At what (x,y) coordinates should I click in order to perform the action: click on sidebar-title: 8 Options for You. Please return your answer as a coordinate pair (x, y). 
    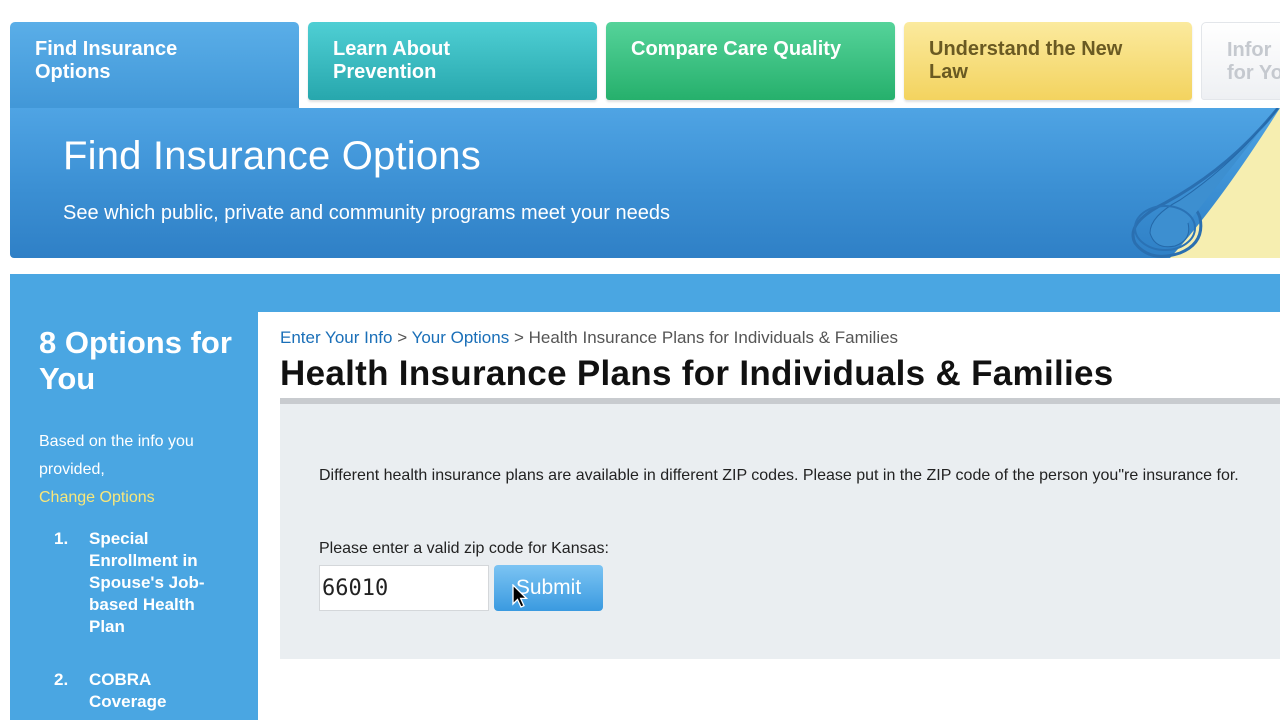
    Looking at the image, I should click on (135, 360).